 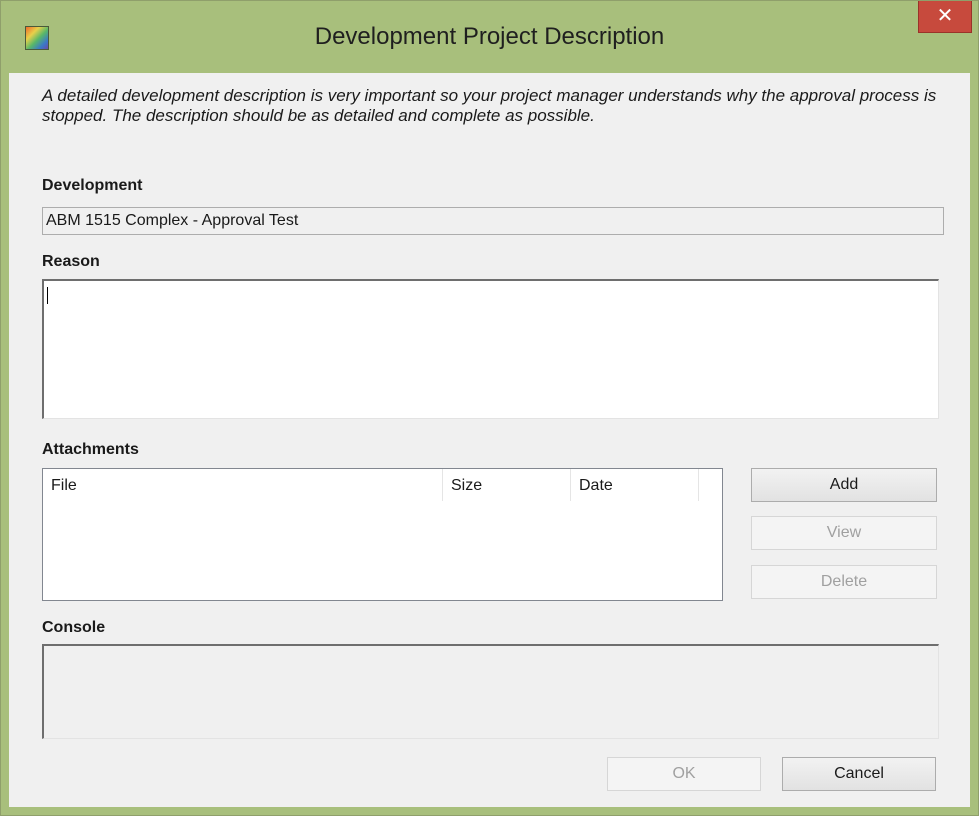 What do you see at coordinates (844, 485) in the screenshot?
I see `add-button: Add` at bounding box center [844, 485].